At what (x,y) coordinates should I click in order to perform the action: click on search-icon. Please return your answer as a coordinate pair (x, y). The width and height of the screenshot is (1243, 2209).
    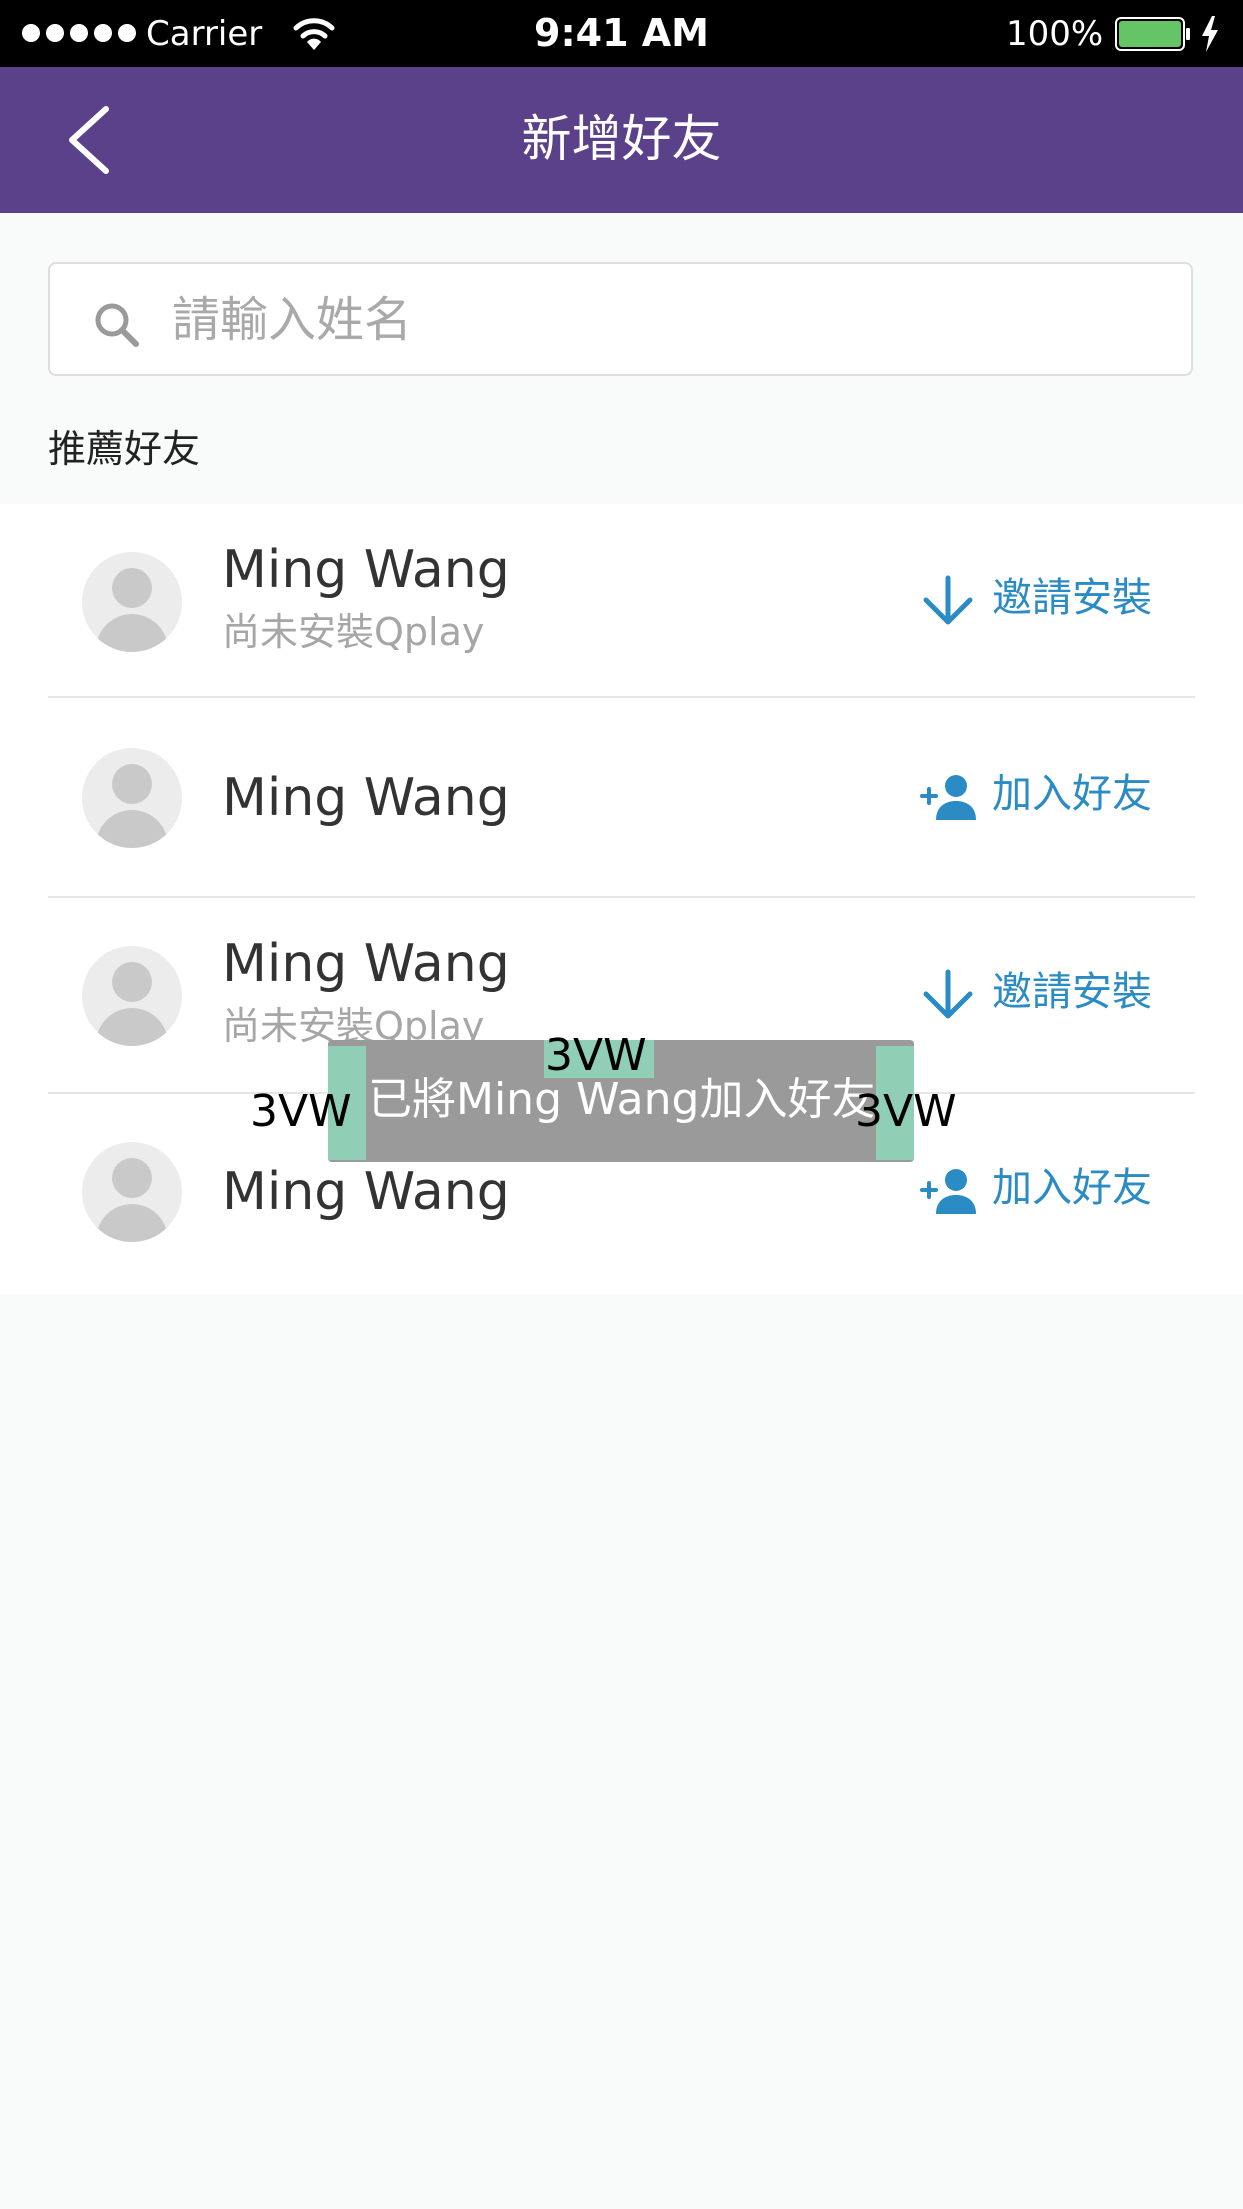
    Looking at the image, I should click on (117, 325).